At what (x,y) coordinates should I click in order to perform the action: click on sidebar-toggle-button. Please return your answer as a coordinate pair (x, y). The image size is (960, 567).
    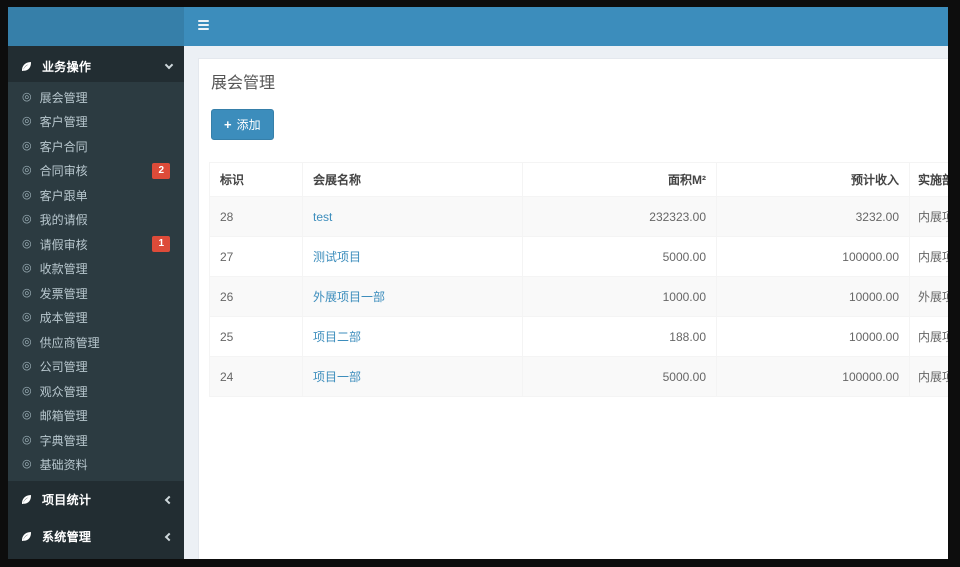
    Looking at the image, I should click on (203, 26).